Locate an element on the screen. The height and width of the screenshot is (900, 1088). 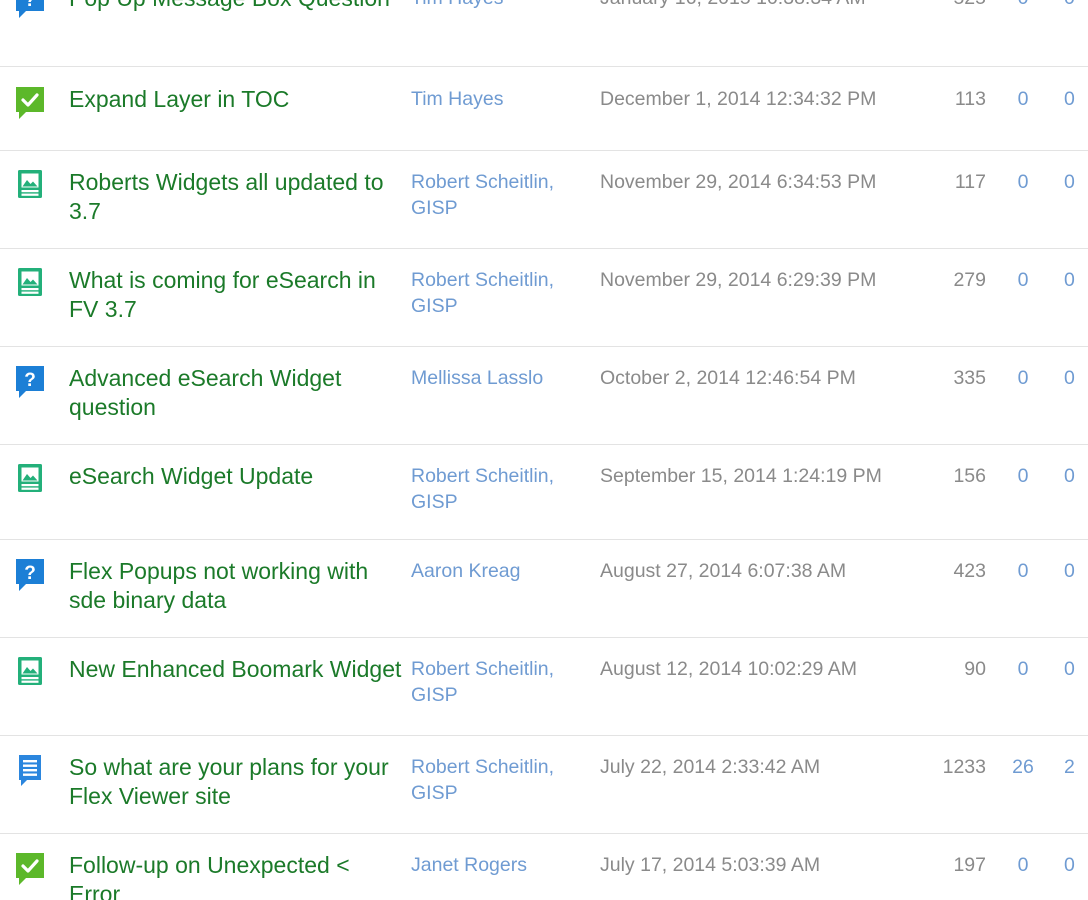
thread-title-link: Roberts Widgets all updated to 3.7 is located at coordinates (236, 197).